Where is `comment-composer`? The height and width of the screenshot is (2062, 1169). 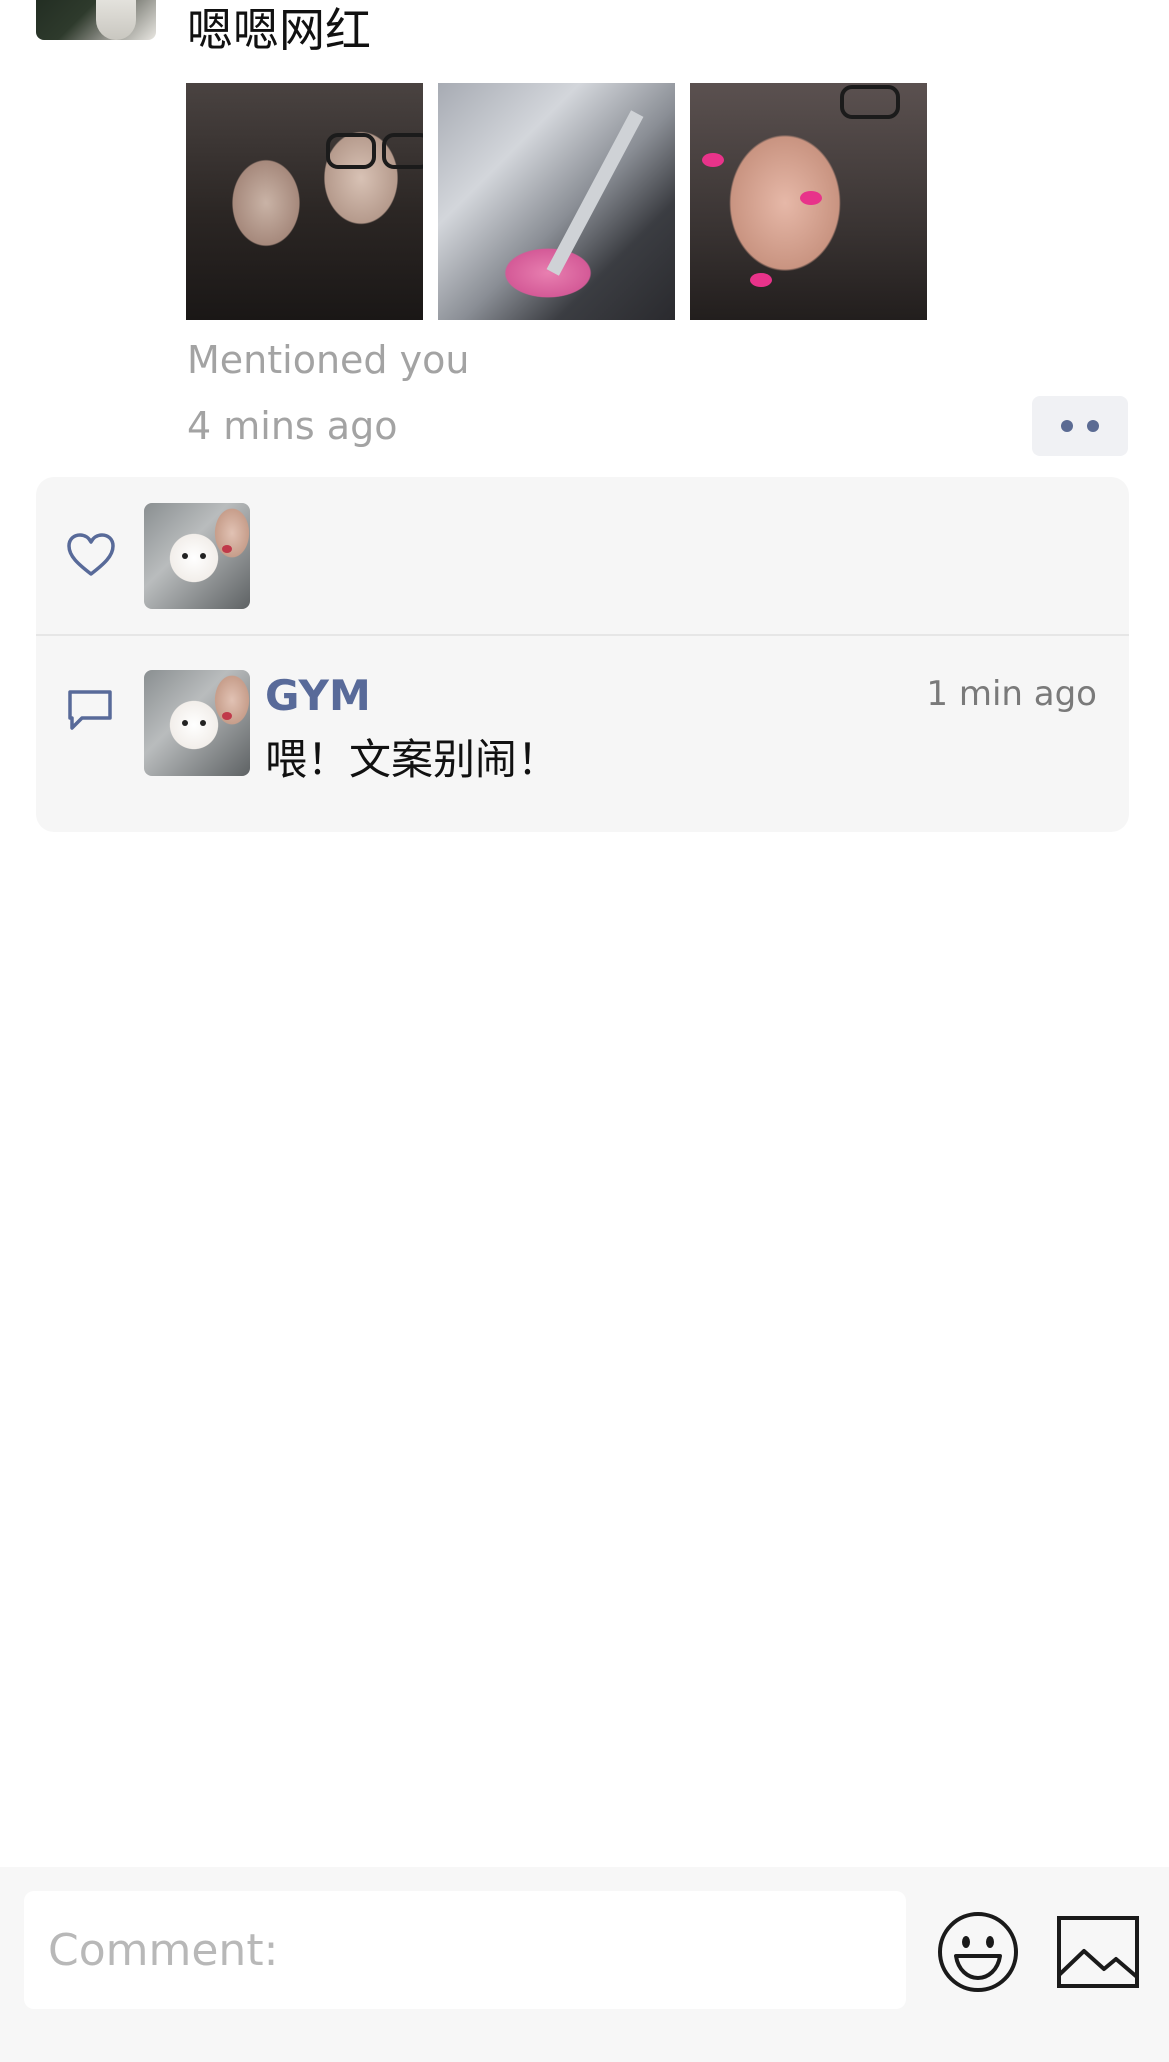 comment-composer is located at coordinates (584, 1964).